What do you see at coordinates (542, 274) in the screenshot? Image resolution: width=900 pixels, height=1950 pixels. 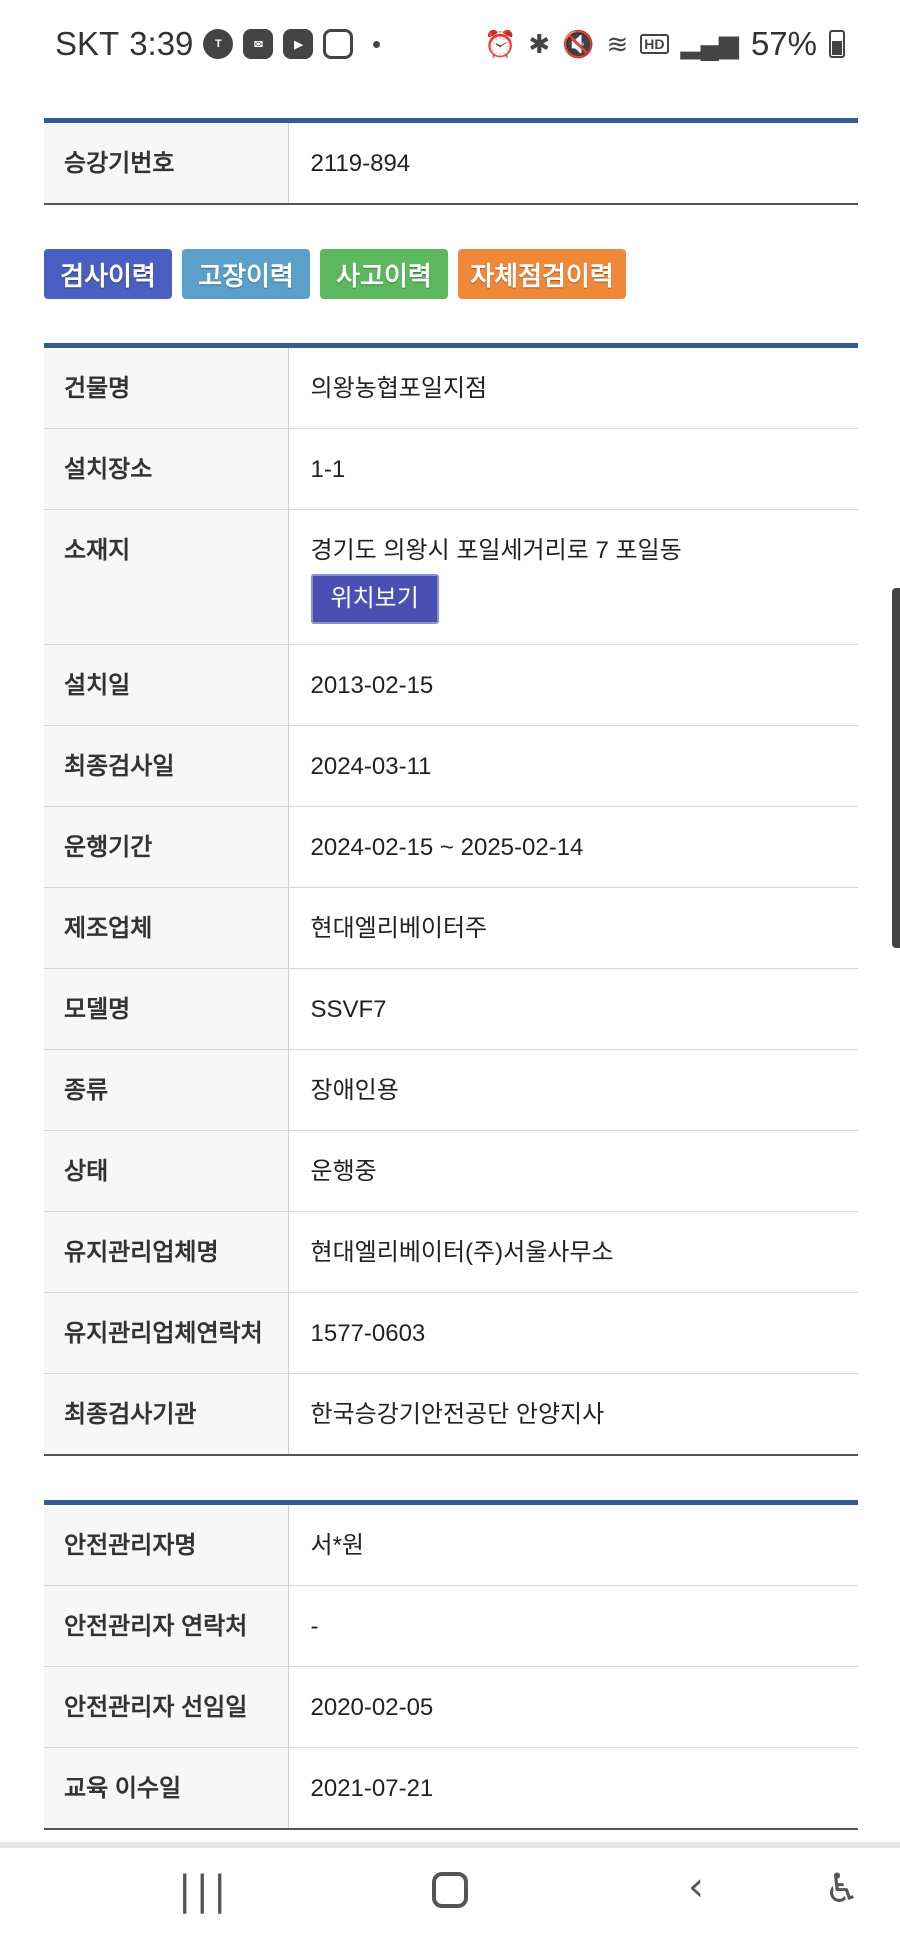 I see `history-button-3: 자체점검이력` at bounding box center [542, 274].